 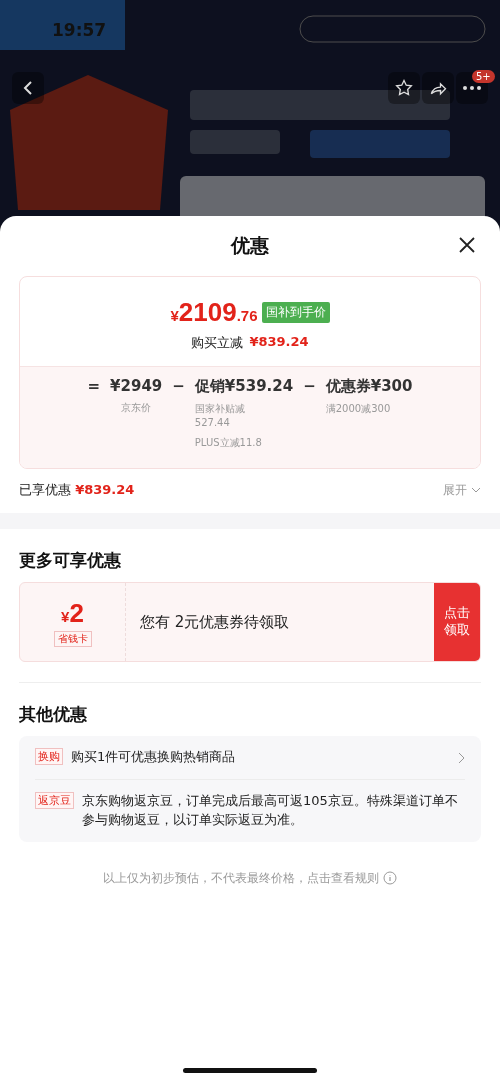 I want to click on offer-text: 购买1件可优惠换购热销商品, so click(x=154, y=757).